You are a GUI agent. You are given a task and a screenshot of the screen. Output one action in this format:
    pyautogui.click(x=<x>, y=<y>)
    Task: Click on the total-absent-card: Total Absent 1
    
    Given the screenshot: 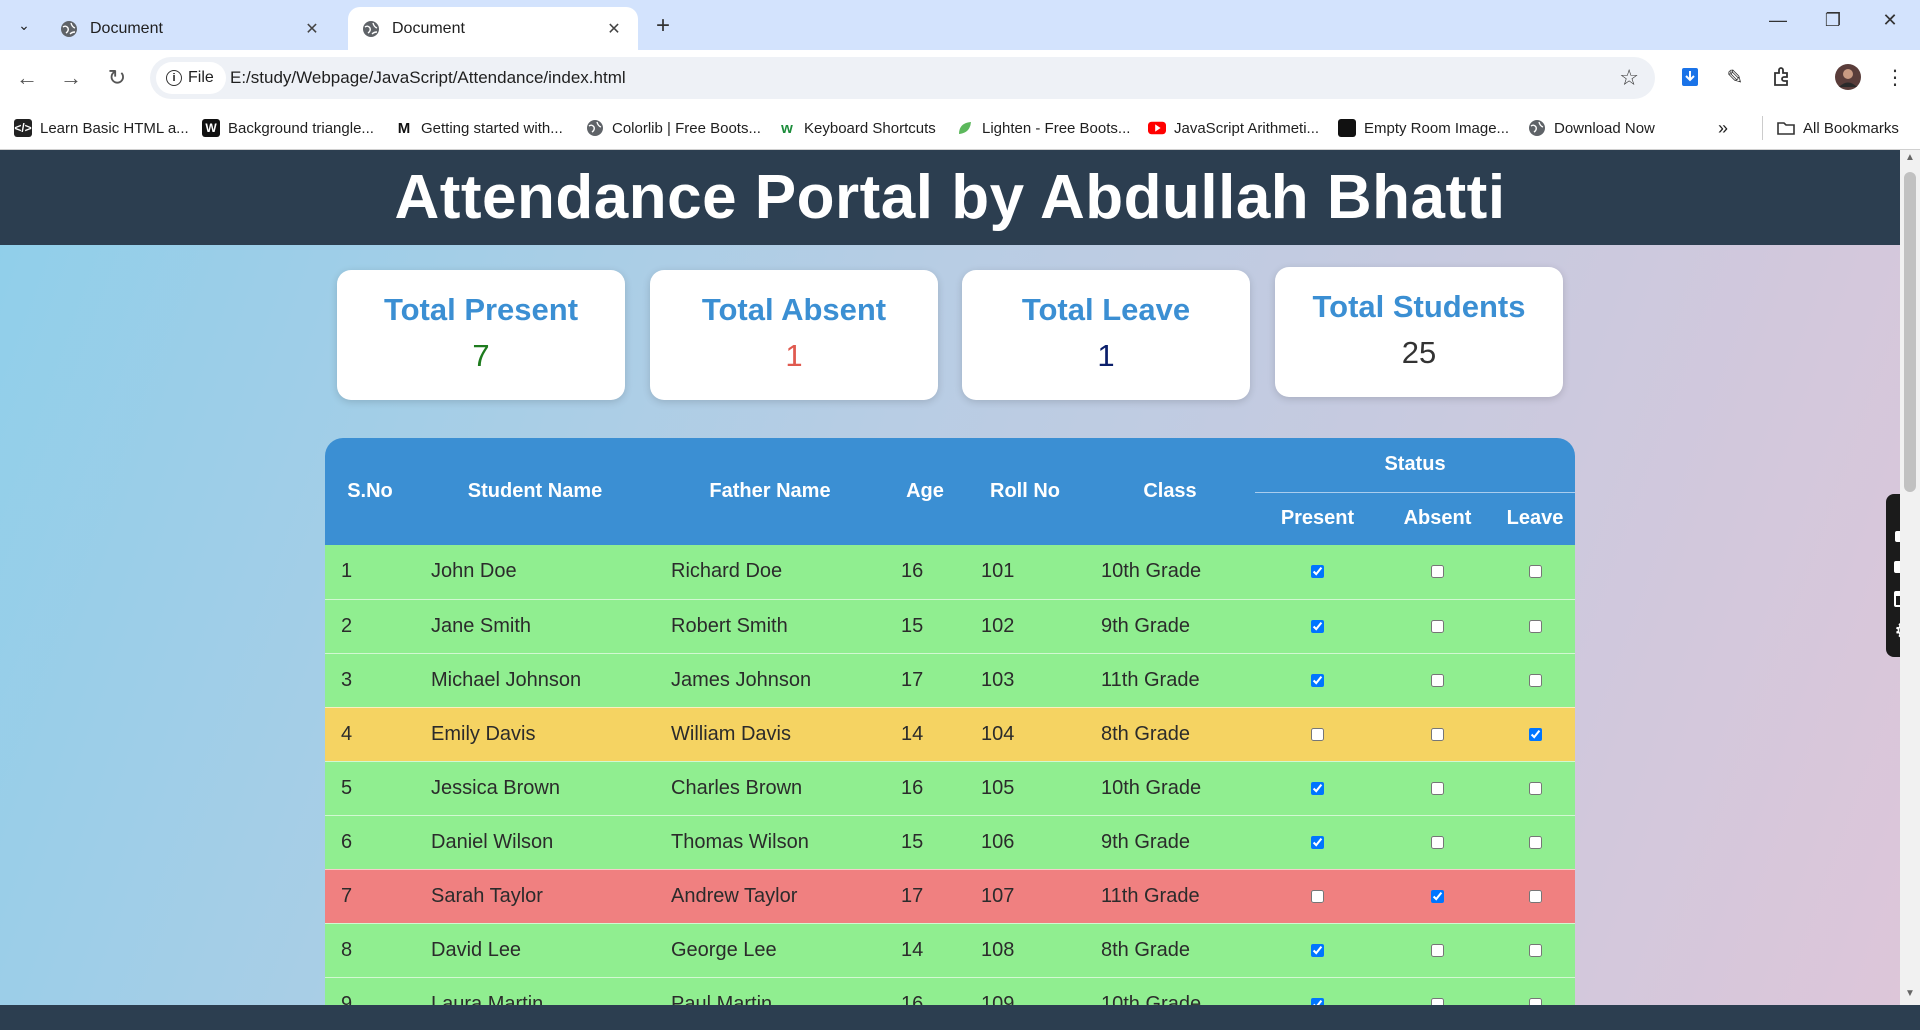 What is the action you would take?
    pyautogui.click(x=794, y=335)
    